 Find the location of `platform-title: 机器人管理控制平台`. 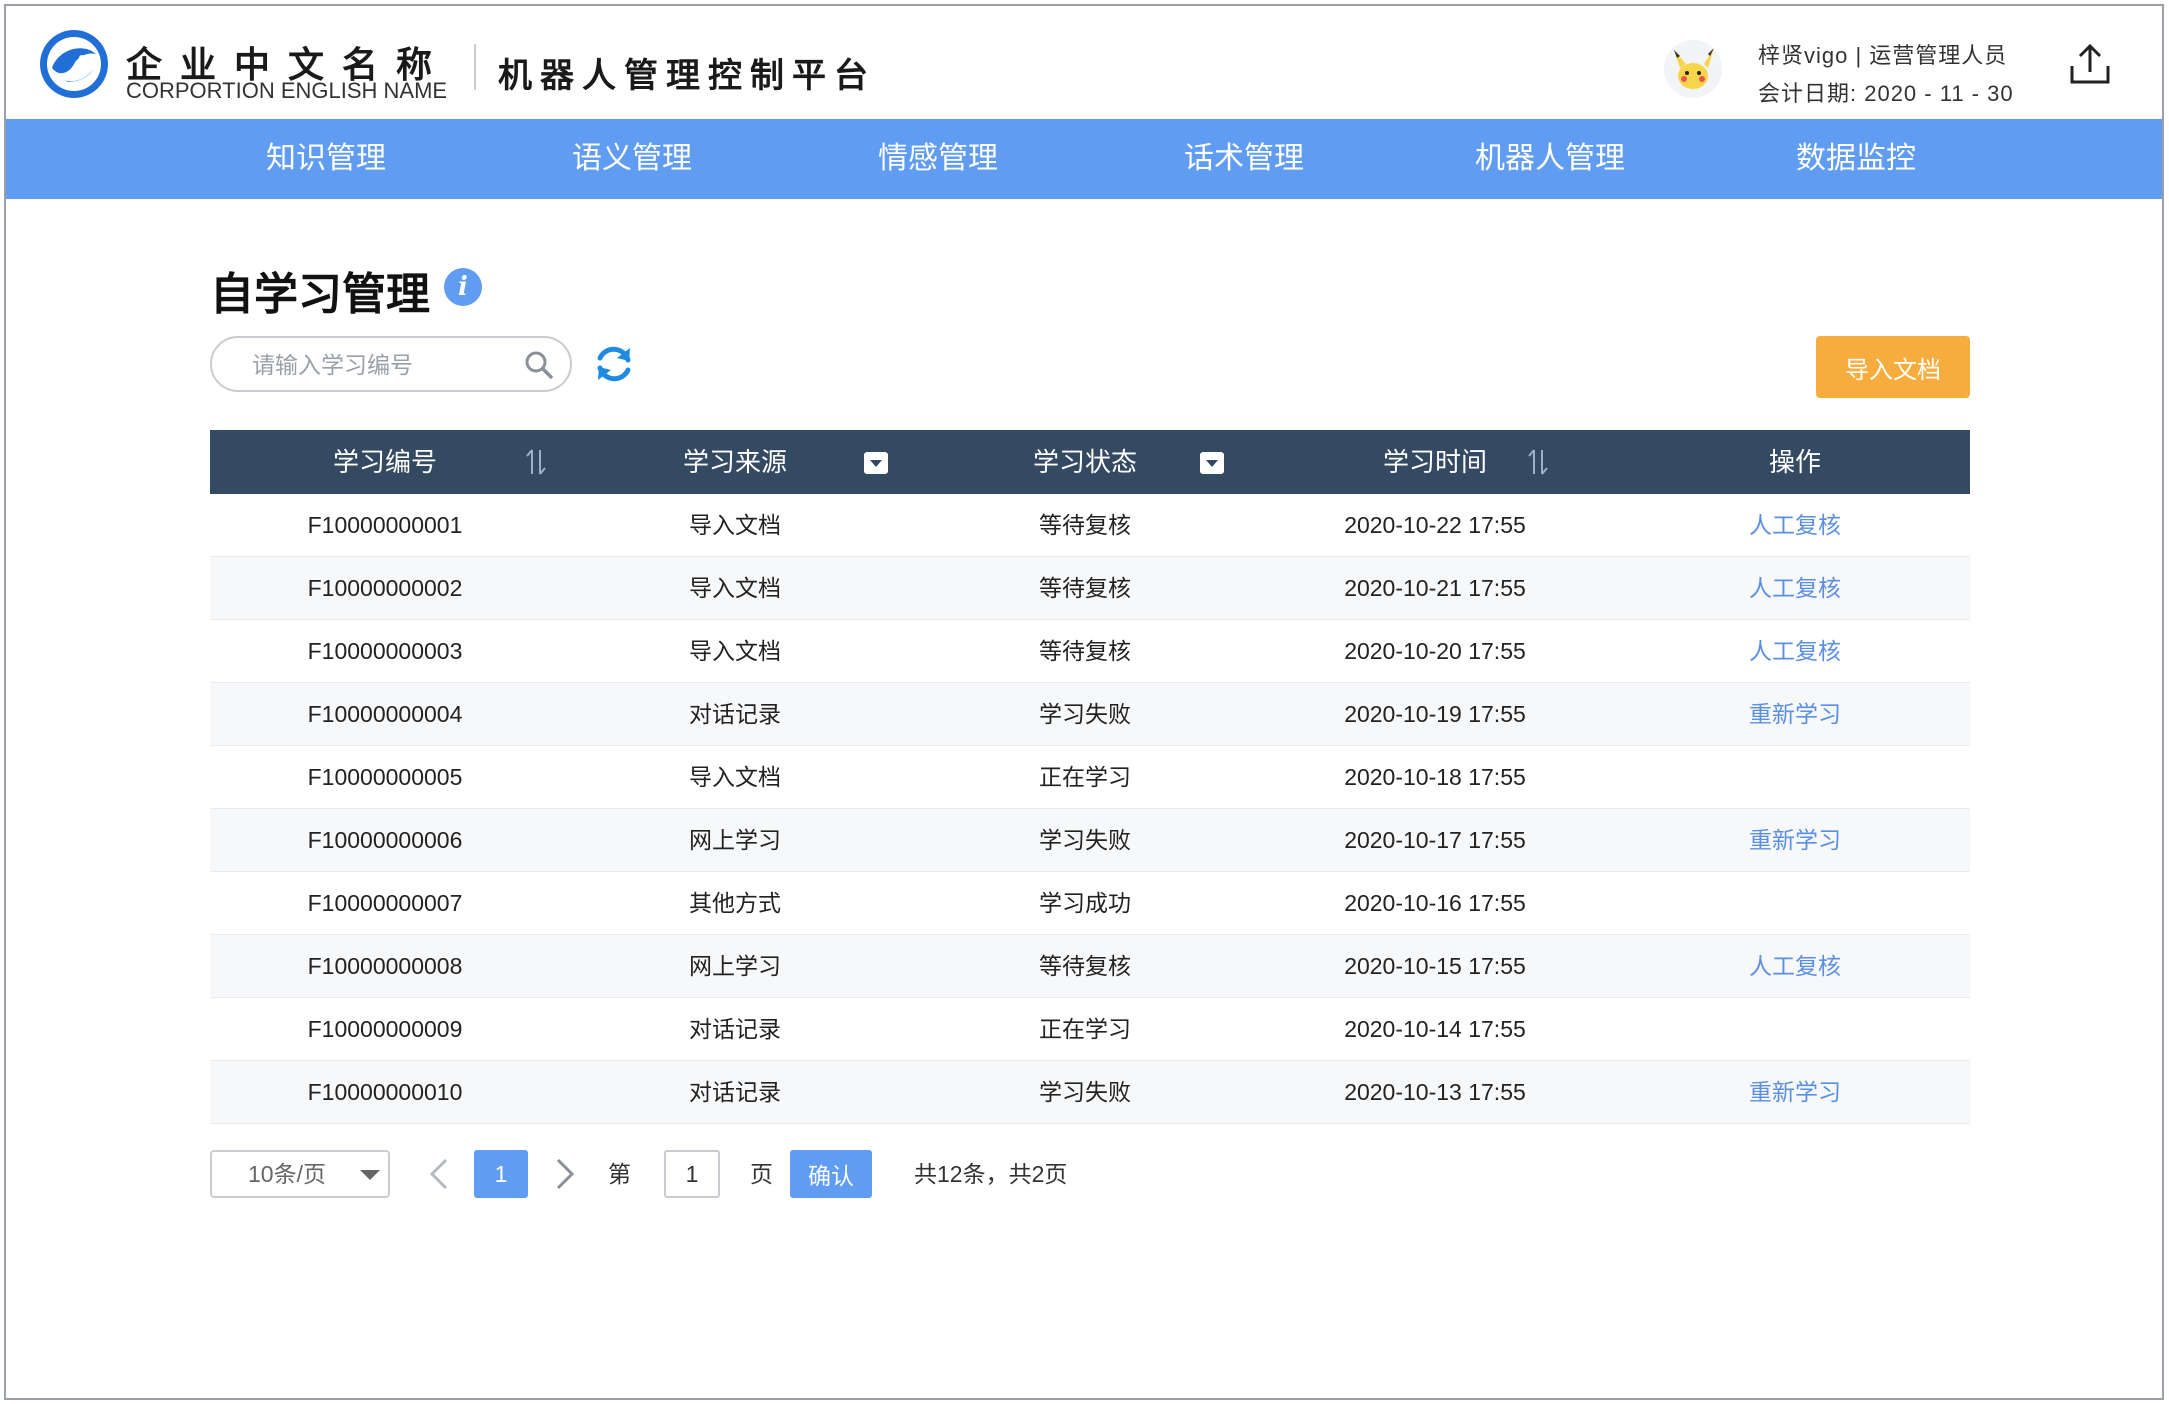

platform-title: 机器人管理控制平台 is located at coordinates (687, 76).